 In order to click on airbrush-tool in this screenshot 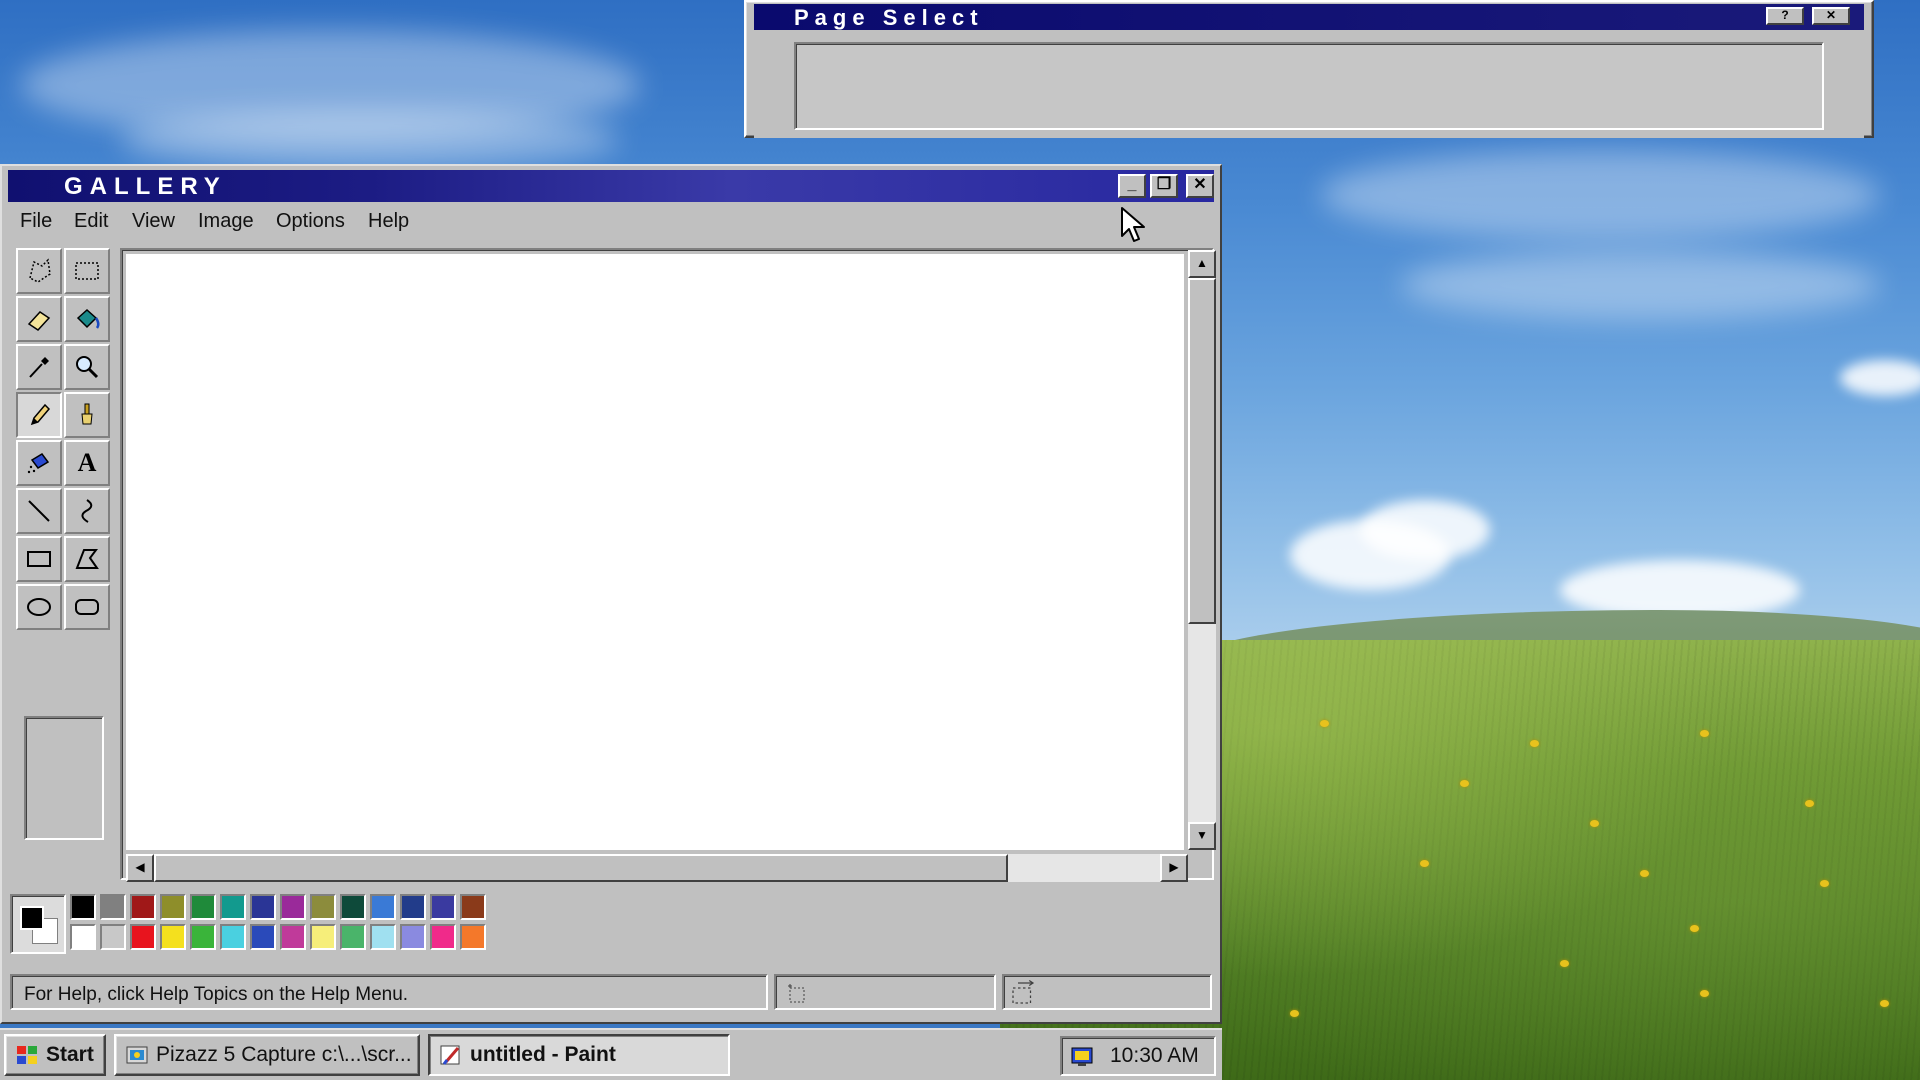, I will do `click(39, 463)`.